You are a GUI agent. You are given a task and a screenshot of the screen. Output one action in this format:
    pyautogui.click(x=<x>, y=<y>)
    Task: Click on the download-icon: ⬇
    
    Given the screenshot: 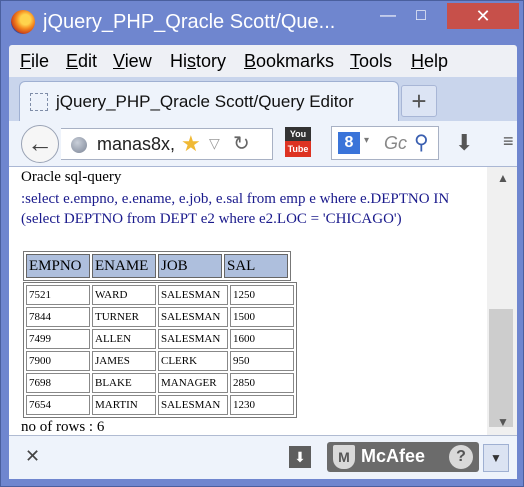 What is the action you would take?
    pyautogui.click(x=300, y=457)
    